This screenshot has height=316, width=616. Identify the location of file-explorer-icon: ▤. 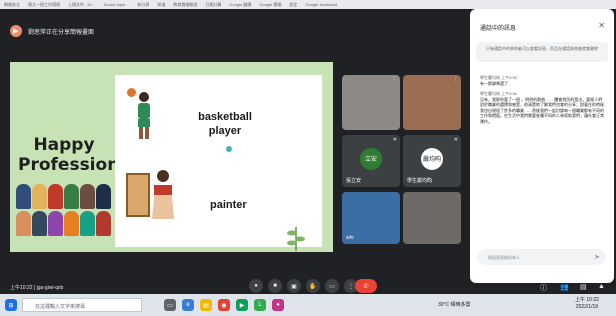
(206, 305).